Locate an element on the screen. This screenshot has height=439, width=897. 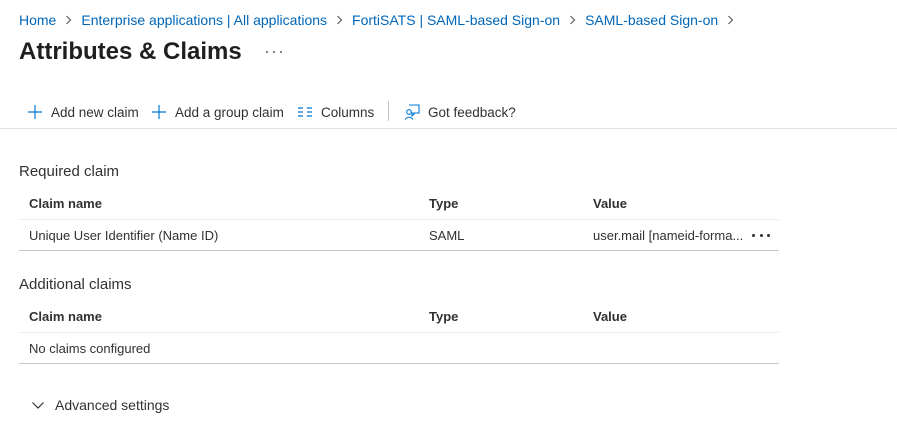
breadcrumb-fortisats-sso: FortiSATS | SAML-based Sign-on is located at coordinates (456, 20).